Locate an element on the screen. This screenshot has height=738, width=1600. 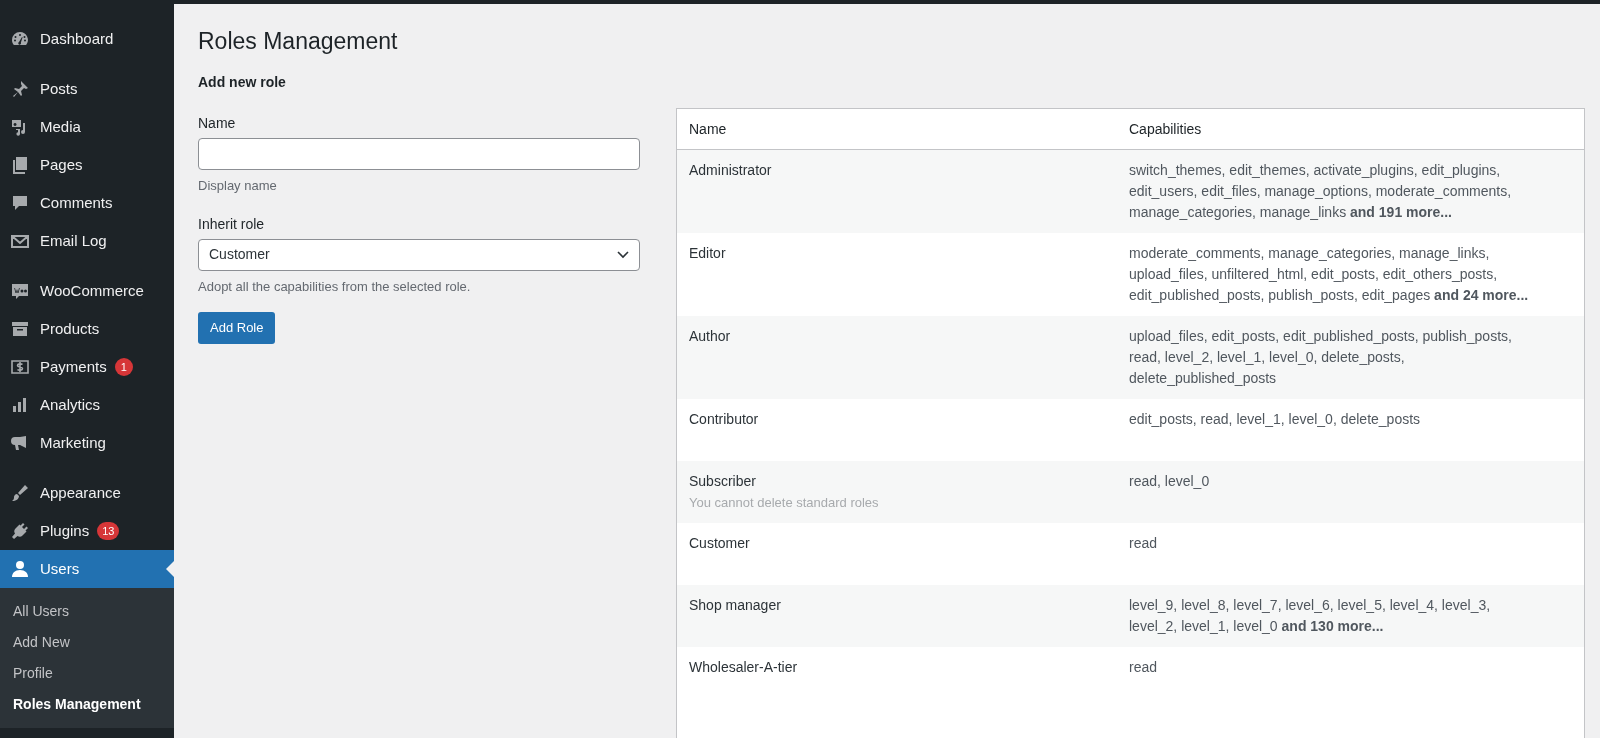
role-name: Contributor is located at coordinates (724, 419).